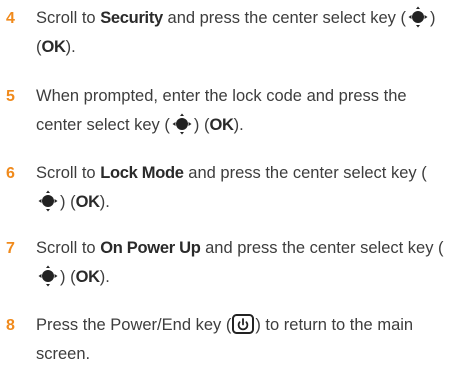  What do you see at coordinates (10, 18) in the screenshot?
I see `step-number: 4` at bounding box center [10, 18].